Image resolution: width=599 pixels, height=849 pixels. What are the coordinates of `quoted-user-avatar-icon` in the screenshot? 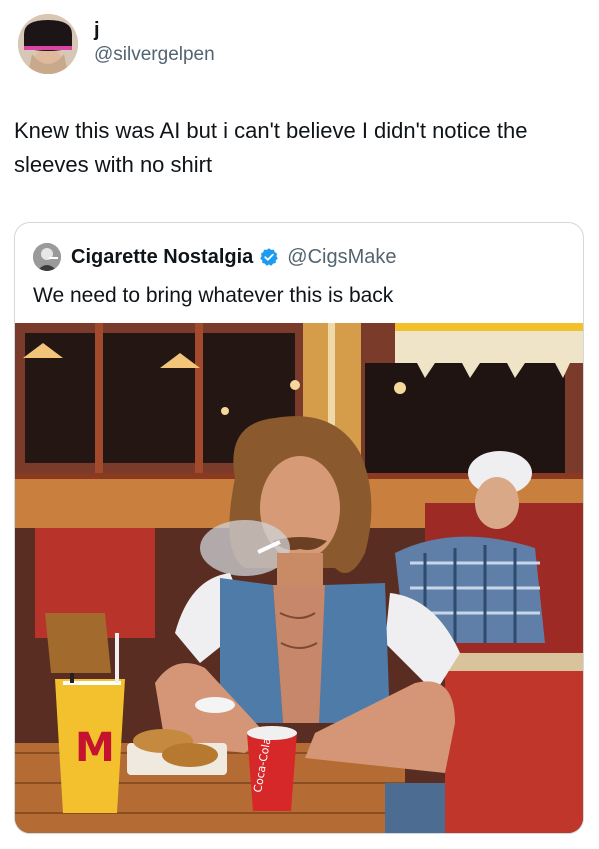 It's located at (47, 257).